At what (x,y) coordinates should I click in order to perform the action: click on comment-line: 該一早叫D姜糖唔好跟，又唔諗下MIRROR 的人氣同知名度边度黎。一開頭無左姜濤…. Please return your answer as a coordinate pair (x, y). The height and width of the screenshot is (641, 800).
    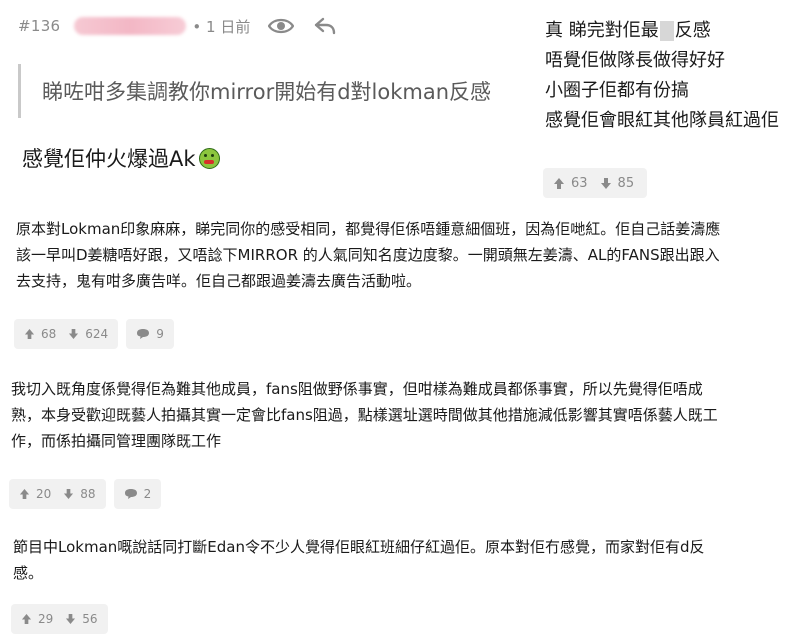
    Looking at the image, I should click on (368, 255).